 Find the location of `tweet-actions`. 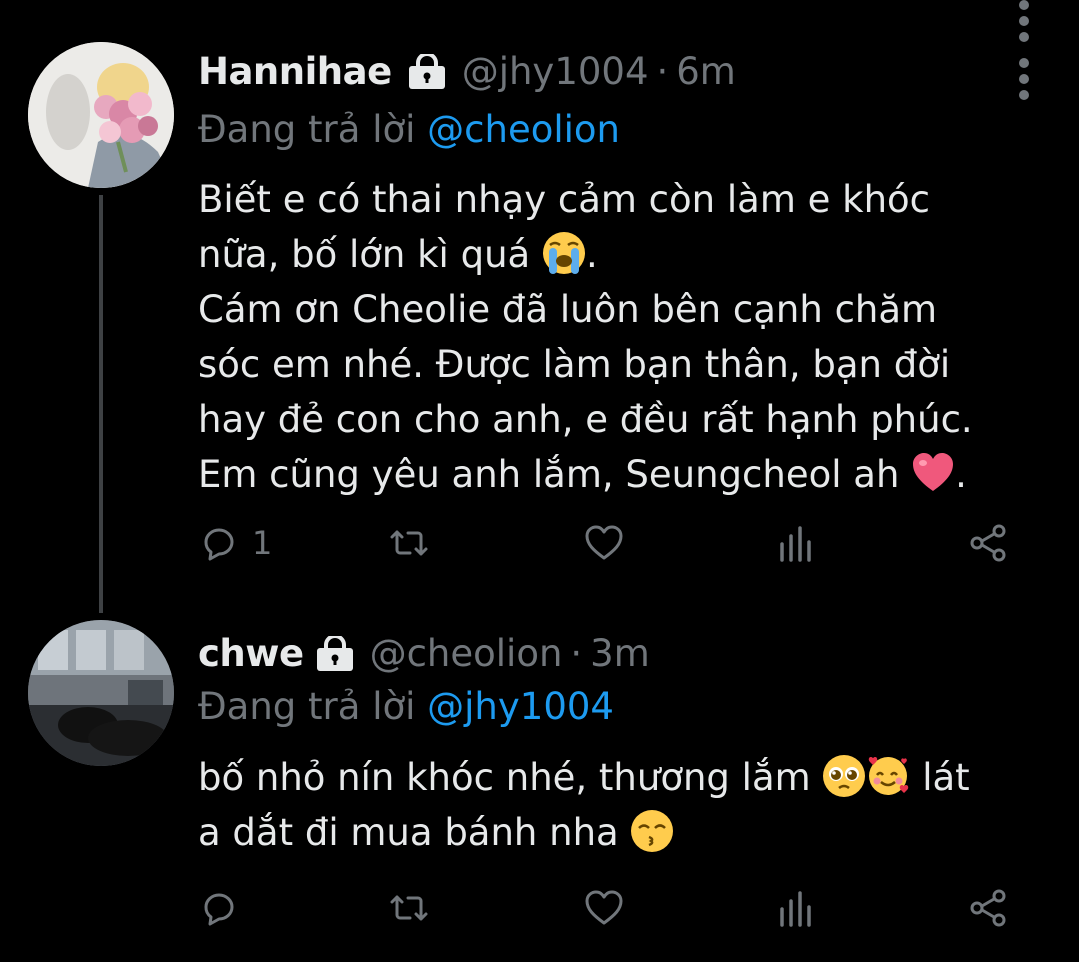

tweet-actions is located at coordinates (614, 912).